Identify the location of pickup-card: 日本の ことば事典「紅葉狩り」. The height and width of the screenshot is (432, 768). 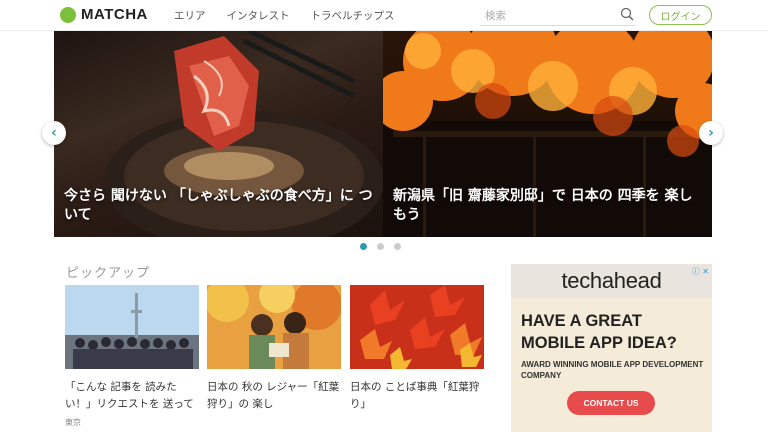
(417, 349).